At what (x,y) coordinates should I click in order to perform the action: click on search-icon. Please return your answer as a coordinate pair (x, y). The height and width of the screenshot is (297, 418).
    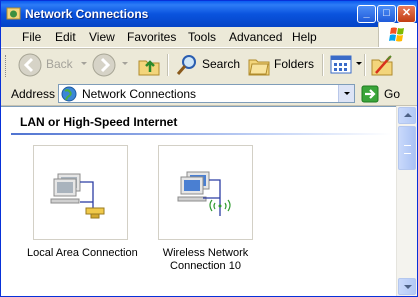
    Looking at the image, I should click on (187, 65).